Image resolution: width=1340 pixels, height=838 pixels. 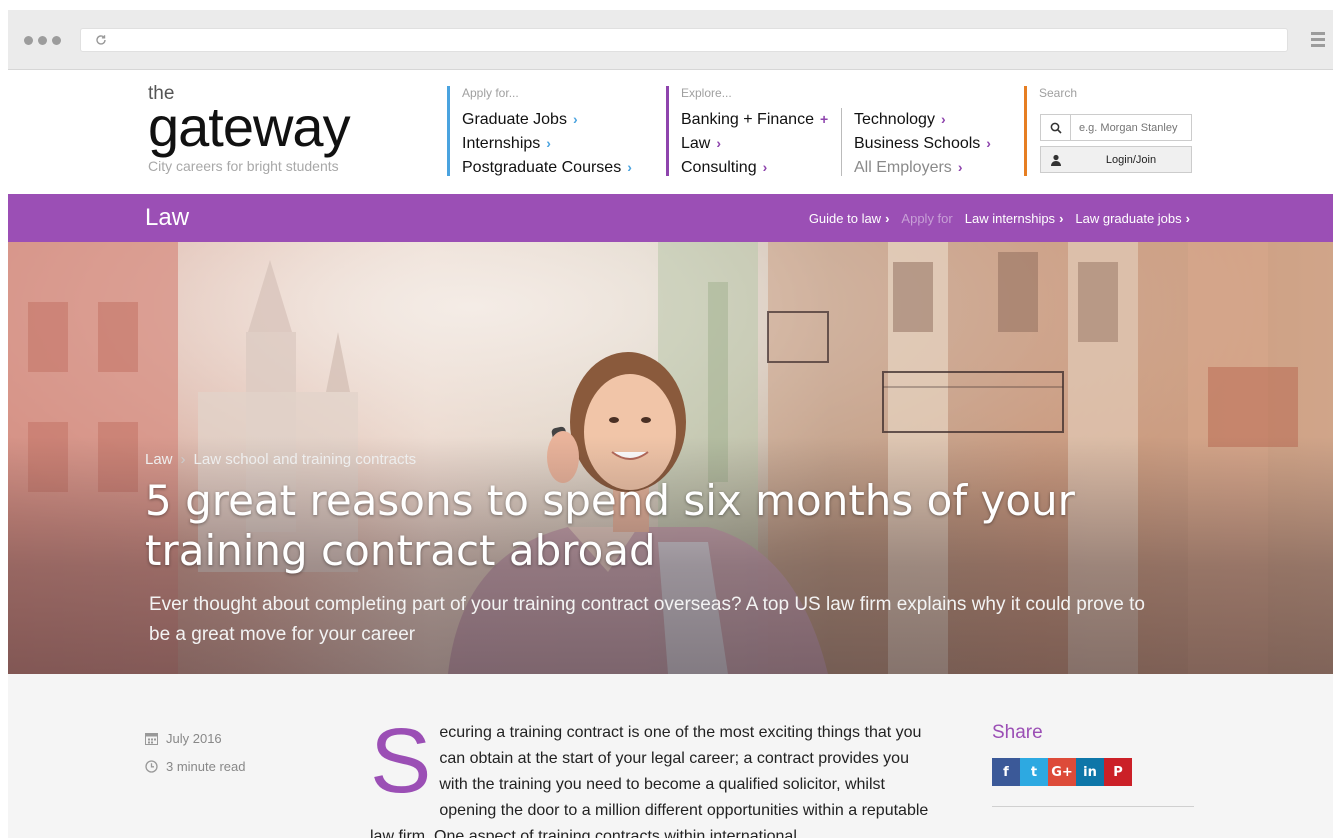 I want to click on nav-link-technology: Technology ›, so click(x=927, y=120).